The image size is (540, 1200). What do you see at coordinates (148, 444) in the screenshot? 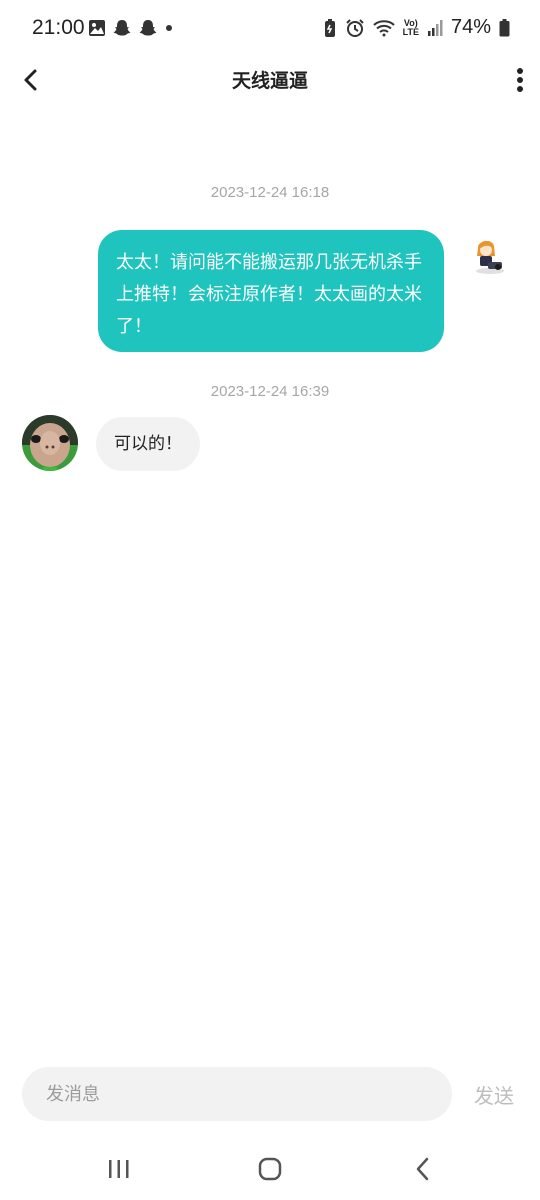
I see `incoming-message-bubble: 可以的！` at bounding box center [148, 444].